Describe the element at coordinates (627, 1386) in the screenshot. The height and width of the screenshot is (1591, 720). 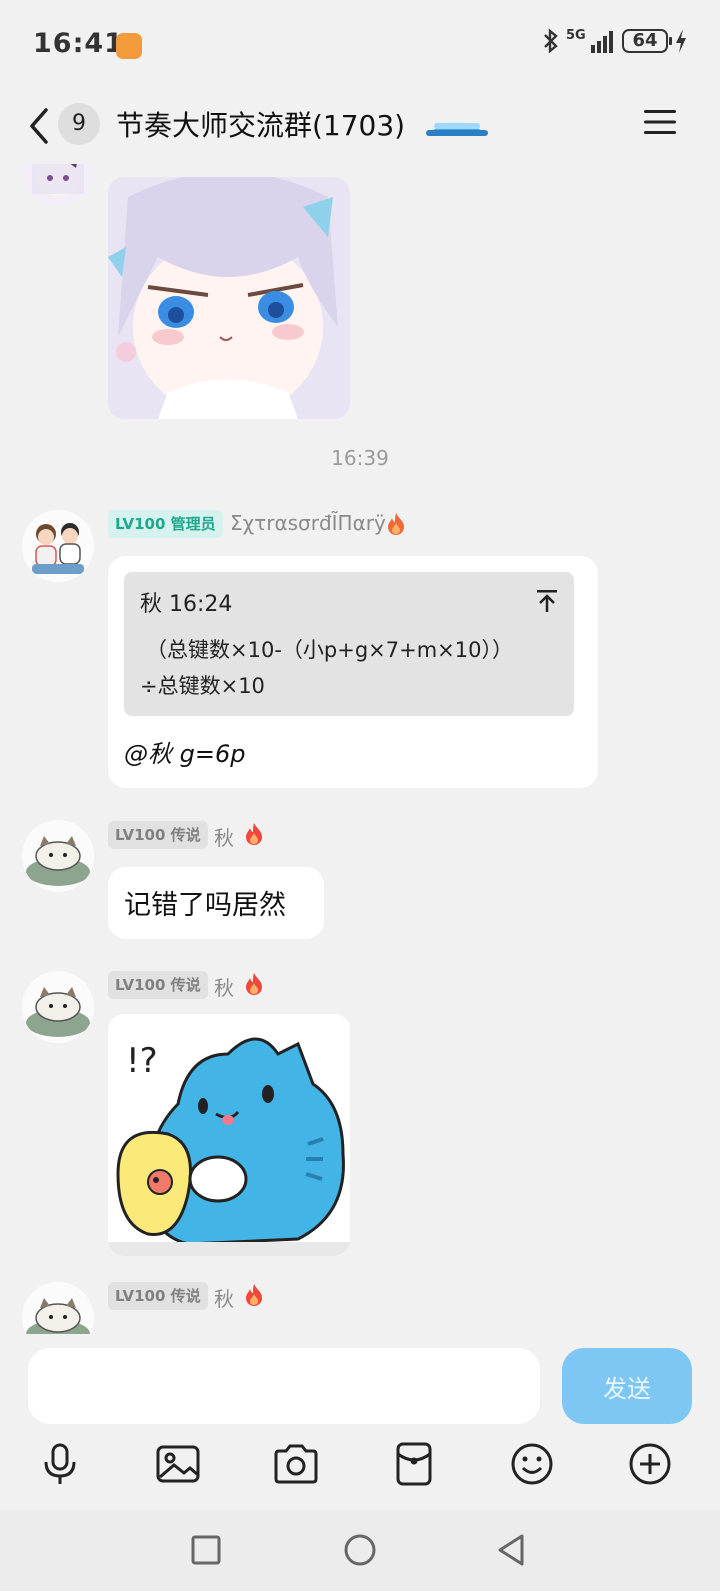
I see `send-button: 发送` at that location.